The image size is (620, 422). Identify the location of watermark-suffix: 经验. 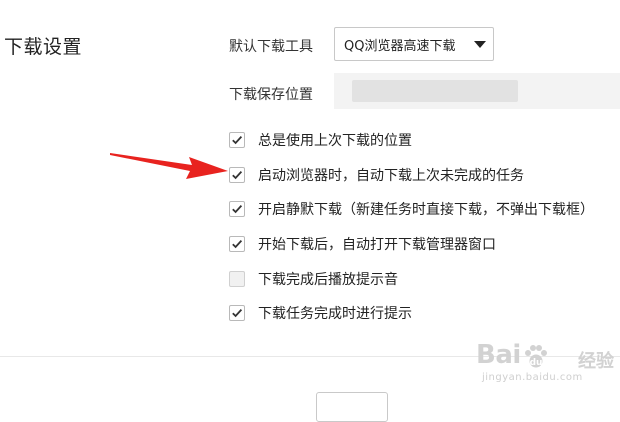
(596, 361).